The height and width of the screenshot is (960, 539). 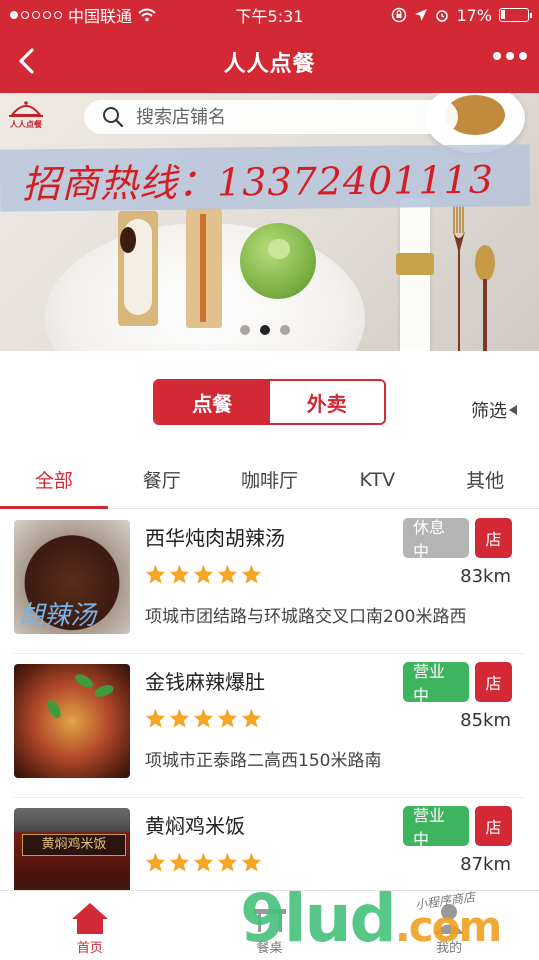 I want to click on tab-other: 其他, so click(x=485, y=479).